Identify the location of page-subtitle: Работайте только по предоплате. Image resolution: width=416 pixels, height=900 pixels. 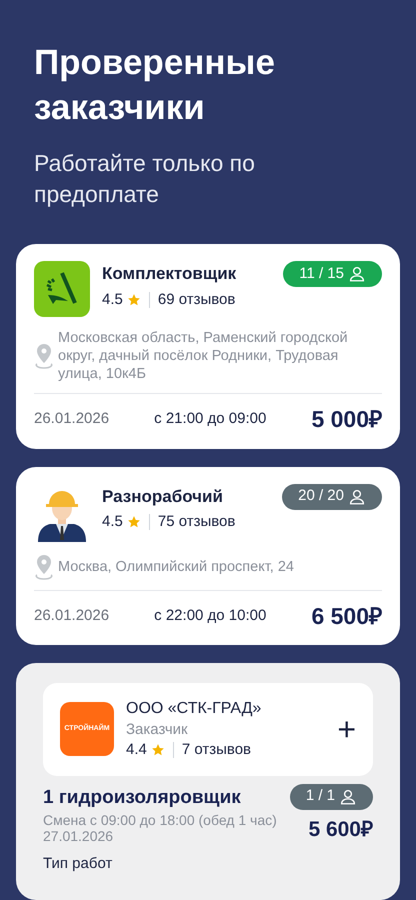
(145, 179).